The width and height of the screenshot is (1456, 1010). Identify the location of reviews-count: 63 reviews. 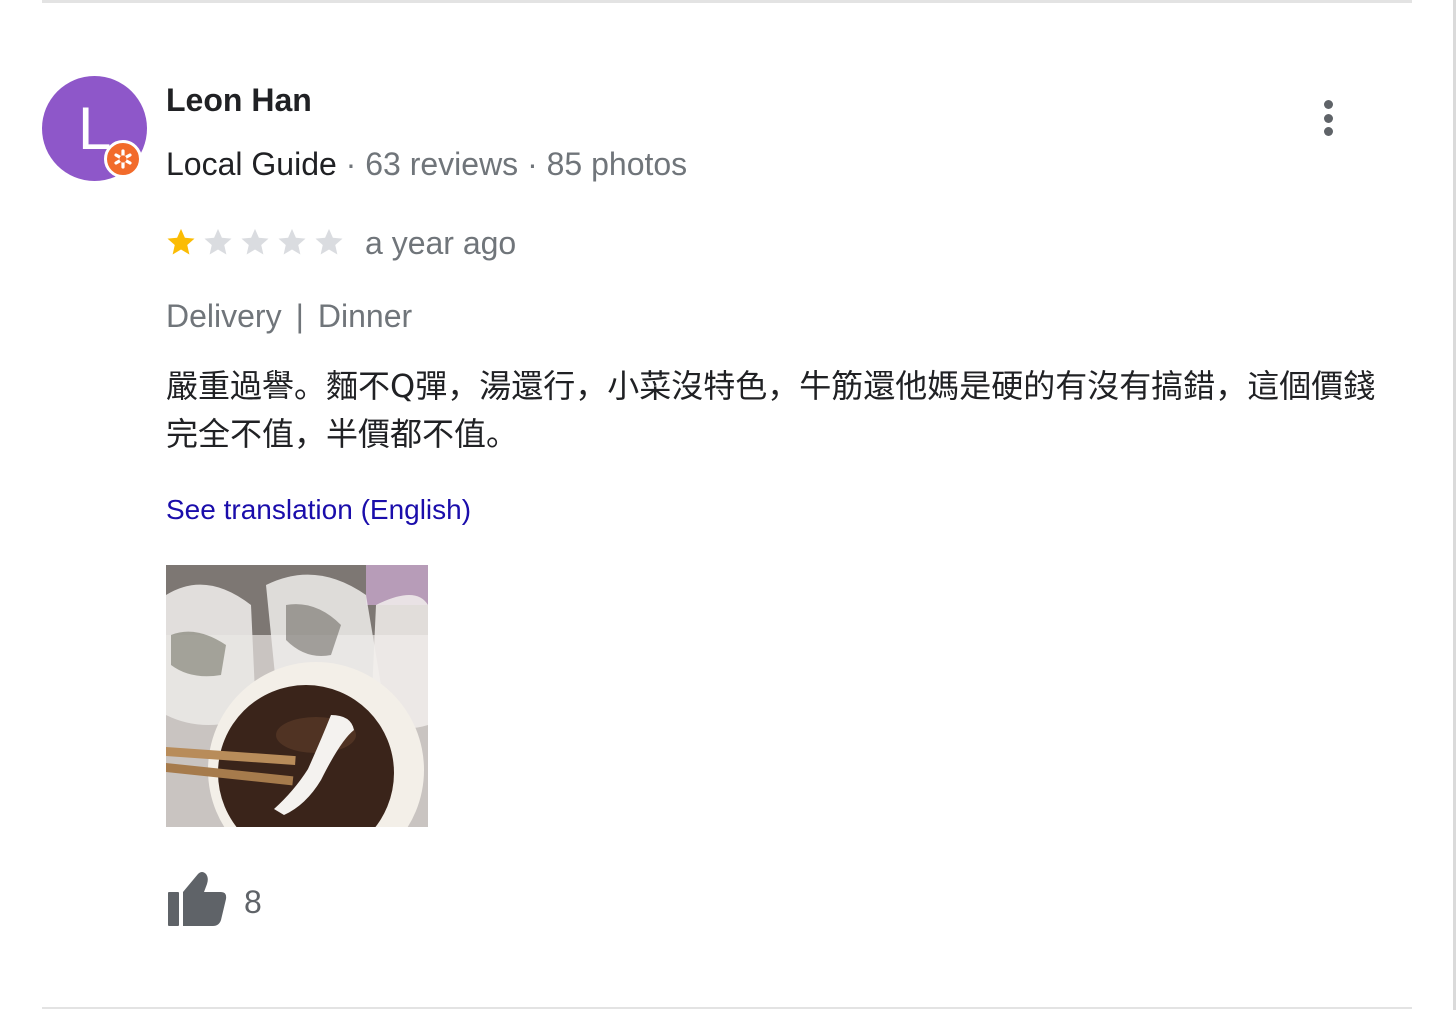
(442, 164).